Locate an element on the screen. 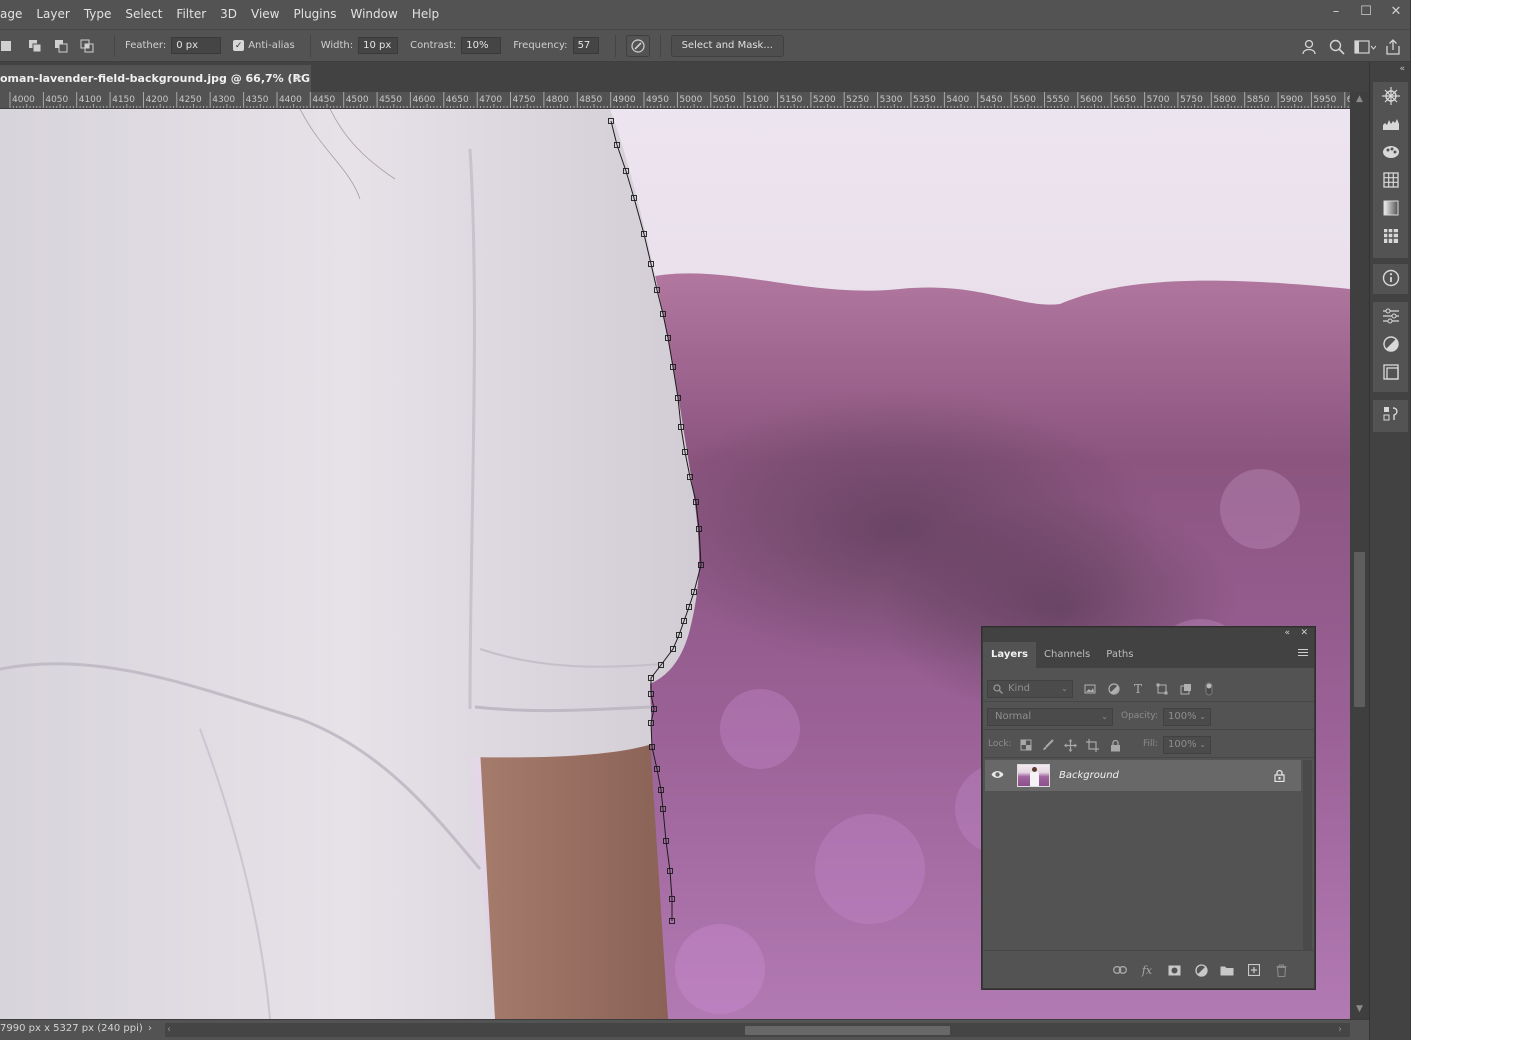  color-button is located at coordinates (1390, 152).